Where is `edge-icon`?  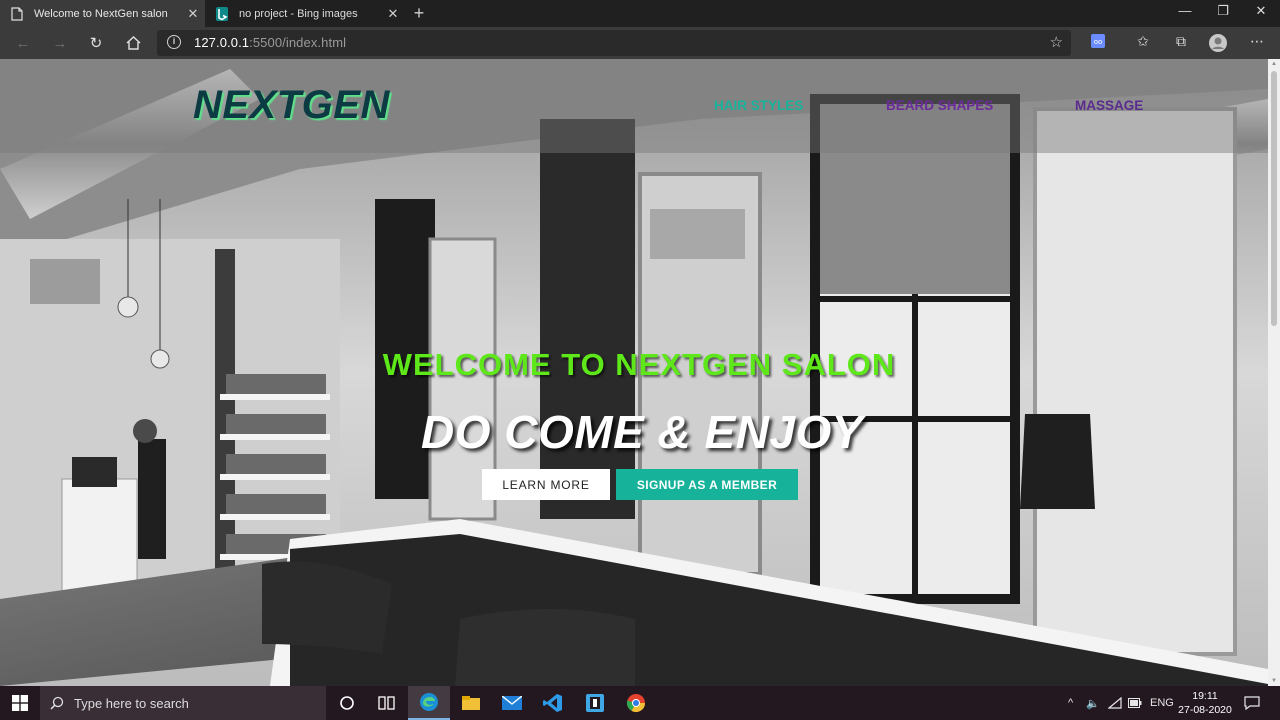
edge-icon is located at coordinates (429, 703).